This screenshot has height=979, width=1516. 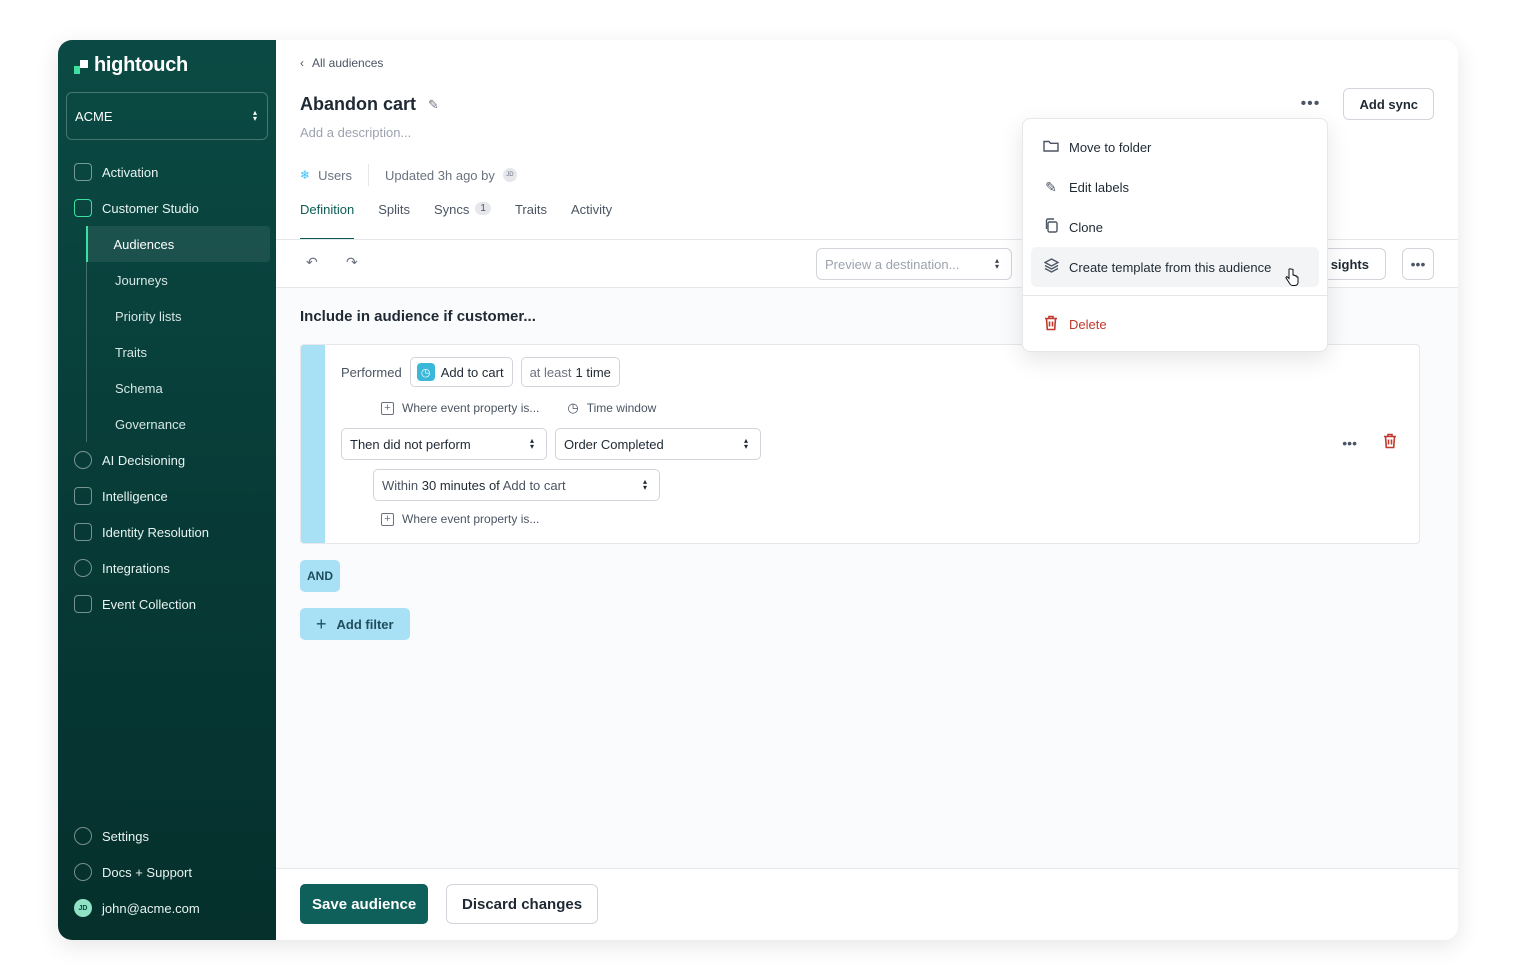 What do you see at coordinates (516, 485) in the screenshot?
I see `within-select: Within 30 minutes of Add to cart ▴ ▾` at bounding box center [516, 485].